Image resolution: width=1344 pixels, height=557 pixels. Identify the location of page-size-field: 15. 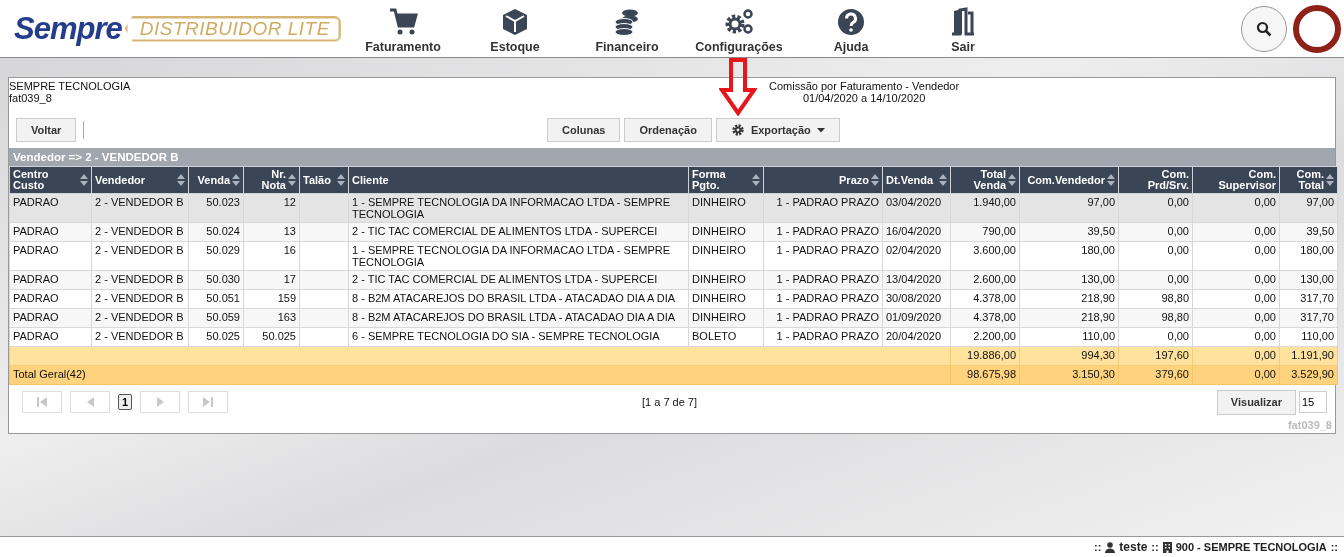
(1313, 402).